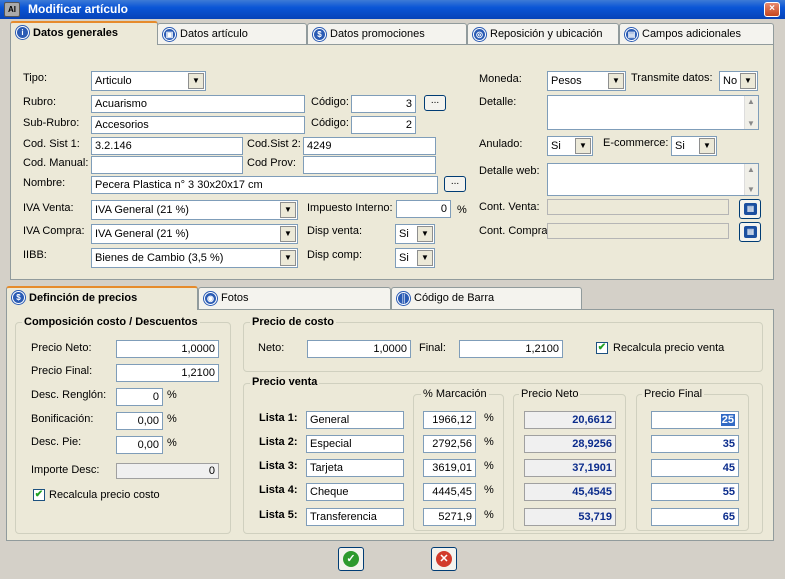 This screenshot has height=579, width=785. What do you see at coordinates (455, 394) in the screenshot?
I see `marcacion-header: % Marcación` at bounding box center [455, 394].